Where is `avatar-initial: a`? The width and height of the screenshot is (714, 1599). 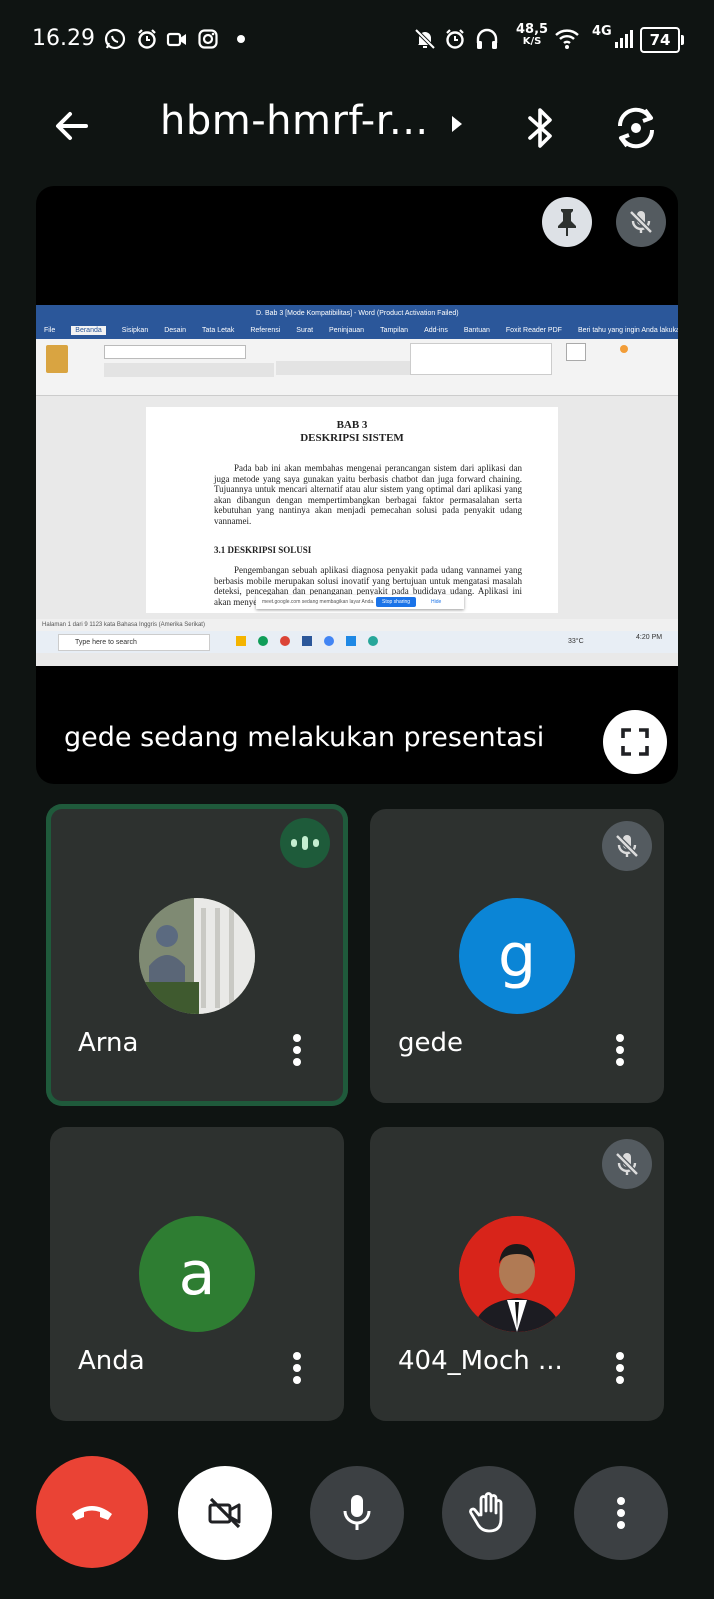
avatar-initial: a is located at coordinates (197, 1274).